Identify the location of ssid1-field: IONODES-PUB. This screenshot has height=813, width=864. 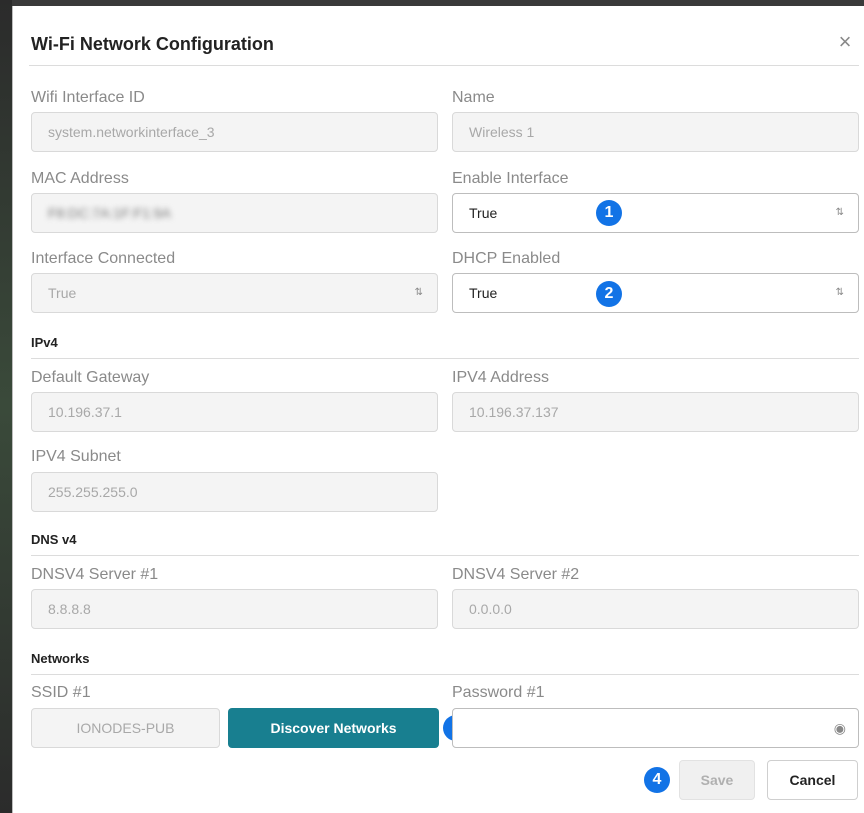
(125, 728).